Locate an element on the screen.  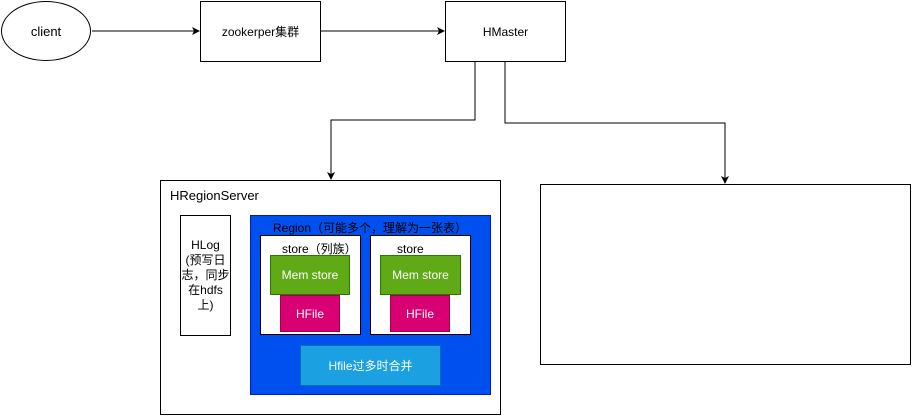
hregionserver-label: HRegionServer is located at coordinates (214, 195).